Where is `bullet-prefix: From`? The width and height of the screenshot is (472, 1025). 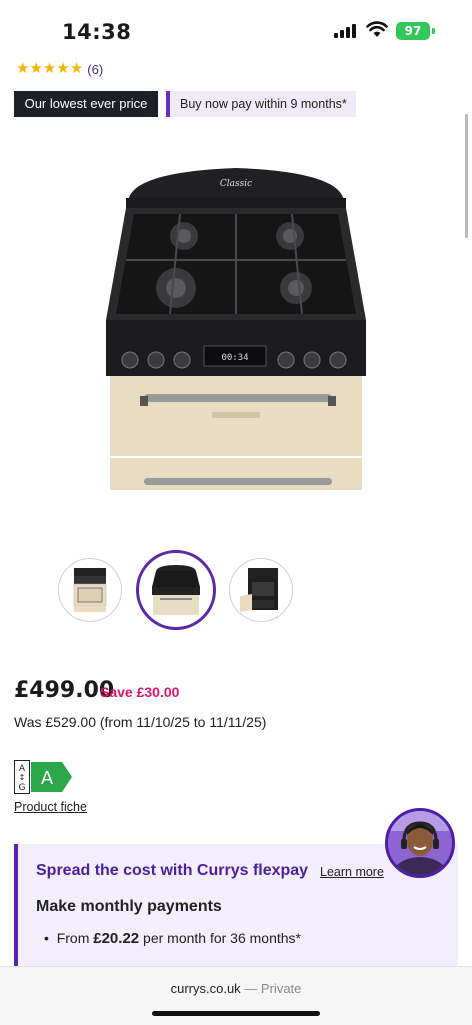
bullet-prefix: From is located at coordinates (75, 938).